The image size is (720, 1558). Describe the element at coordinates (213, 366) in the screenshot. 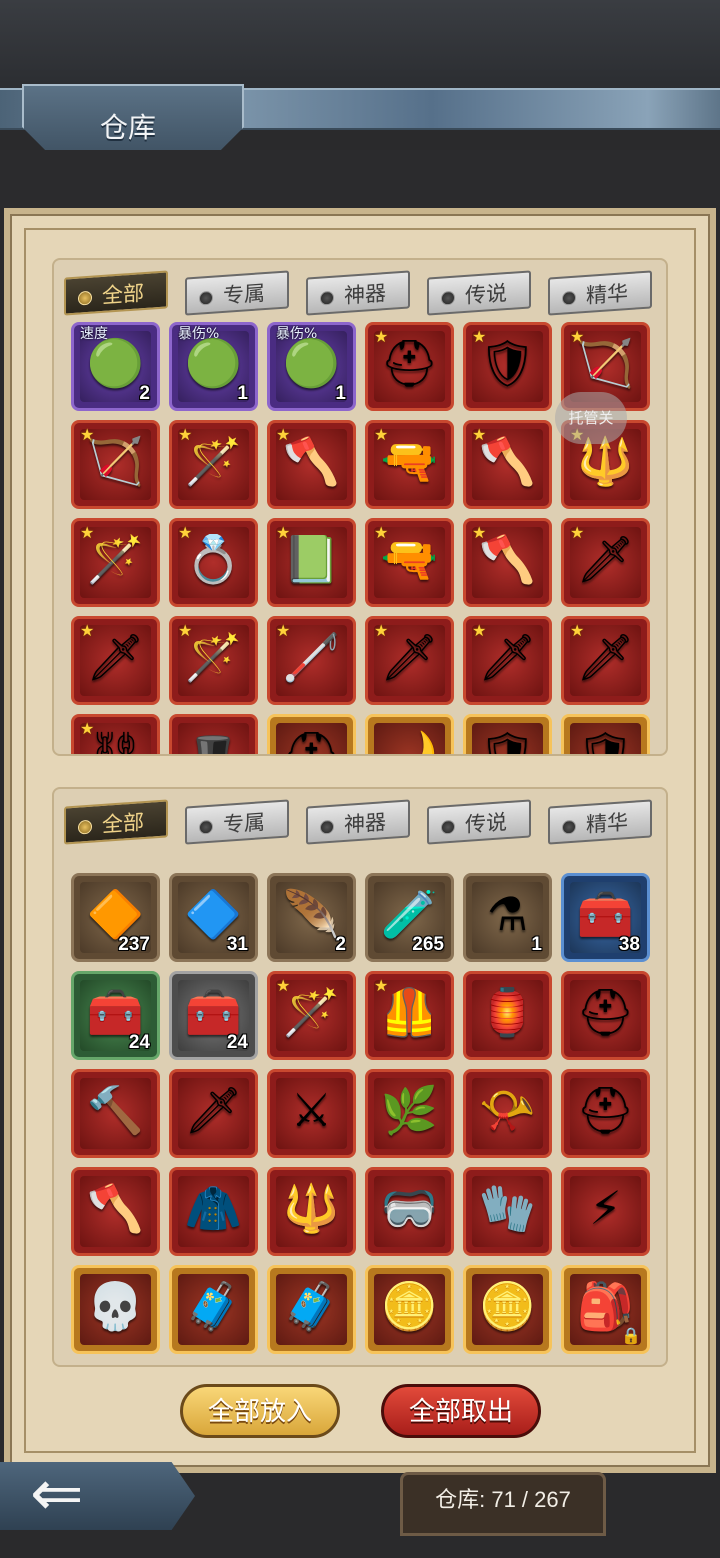

I see `item-slot-crit-gem-1: 🟢 暴伤% 1` at that location.